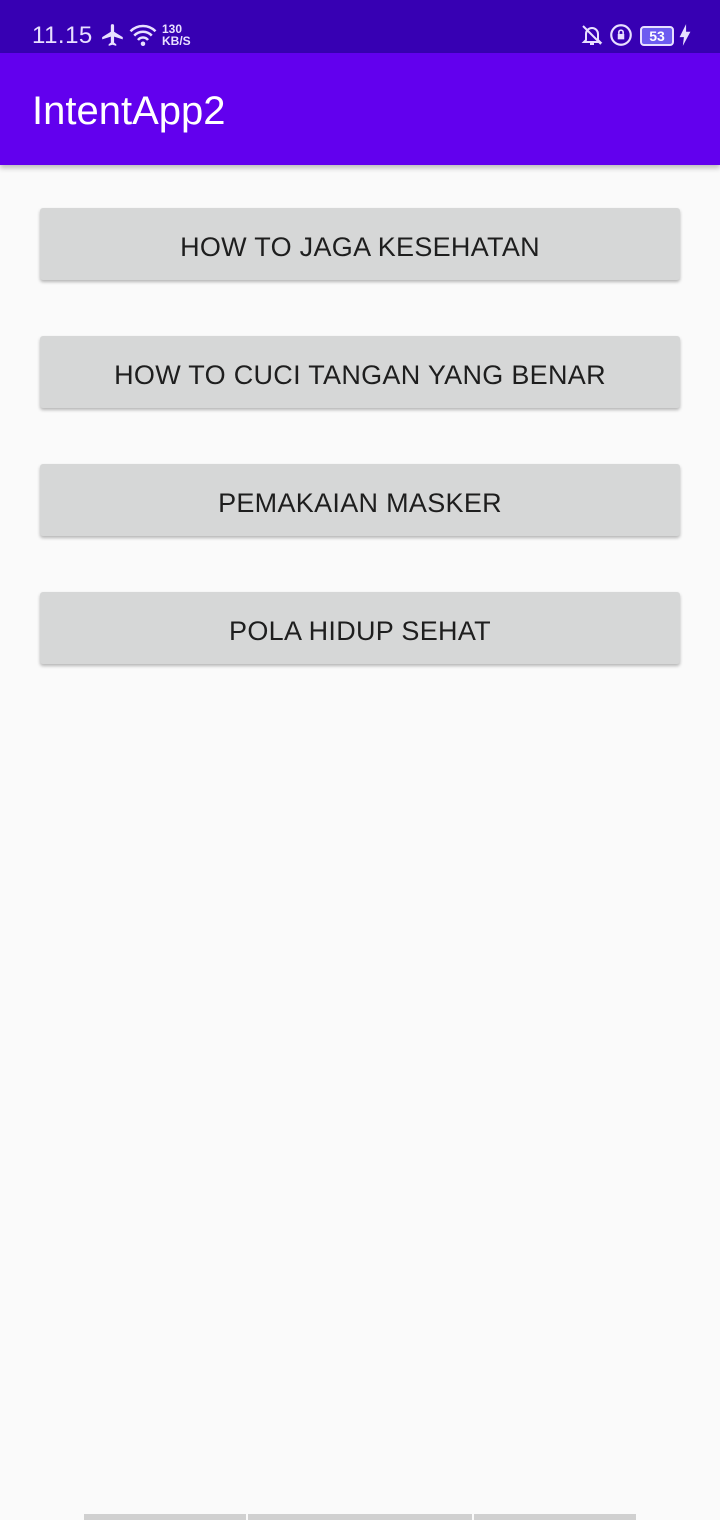 The image size is (720, 1520). I want to click on bell-off-icon, so click(592, 35).